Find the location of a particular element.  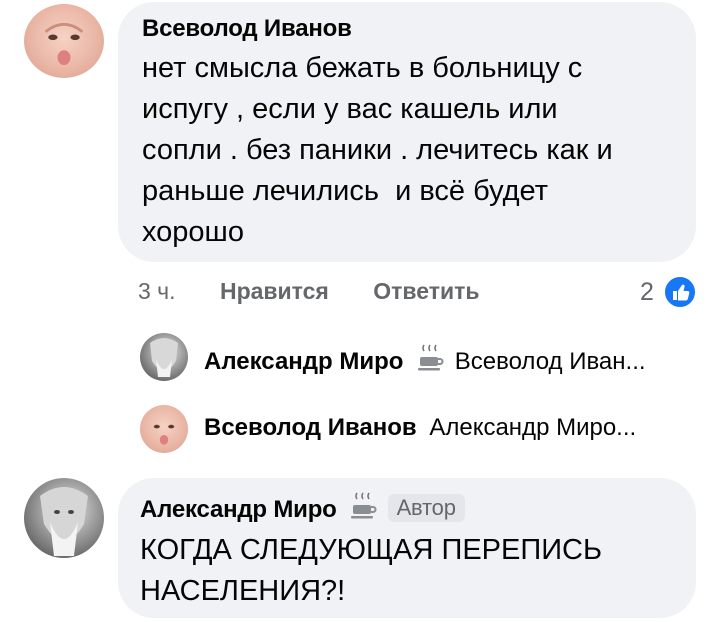

like-count: 2 is located at coordinates (647, 292).